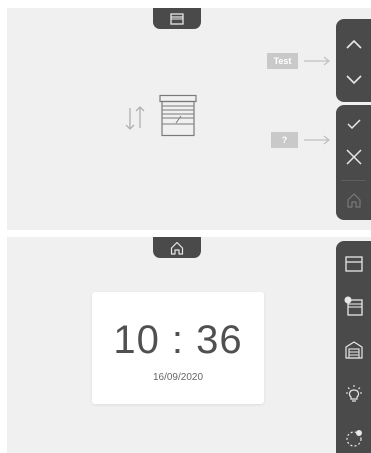 Image resolution: width=371 pixels, height=453 pixels. What do you see at coordinates (284, 140) in the screenshot?
I see `help-label: ?` at bounding box center [284, 140].